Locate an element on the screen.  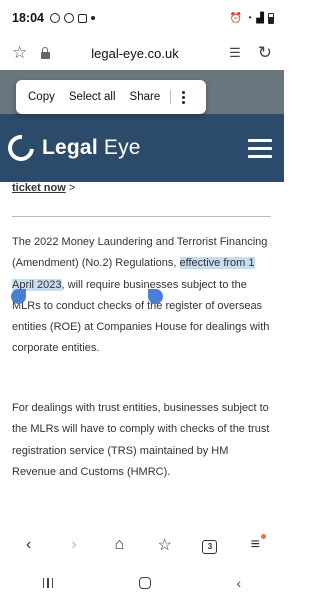
bookmark-star-icon: ☆ is located at coordinates (24, 53).